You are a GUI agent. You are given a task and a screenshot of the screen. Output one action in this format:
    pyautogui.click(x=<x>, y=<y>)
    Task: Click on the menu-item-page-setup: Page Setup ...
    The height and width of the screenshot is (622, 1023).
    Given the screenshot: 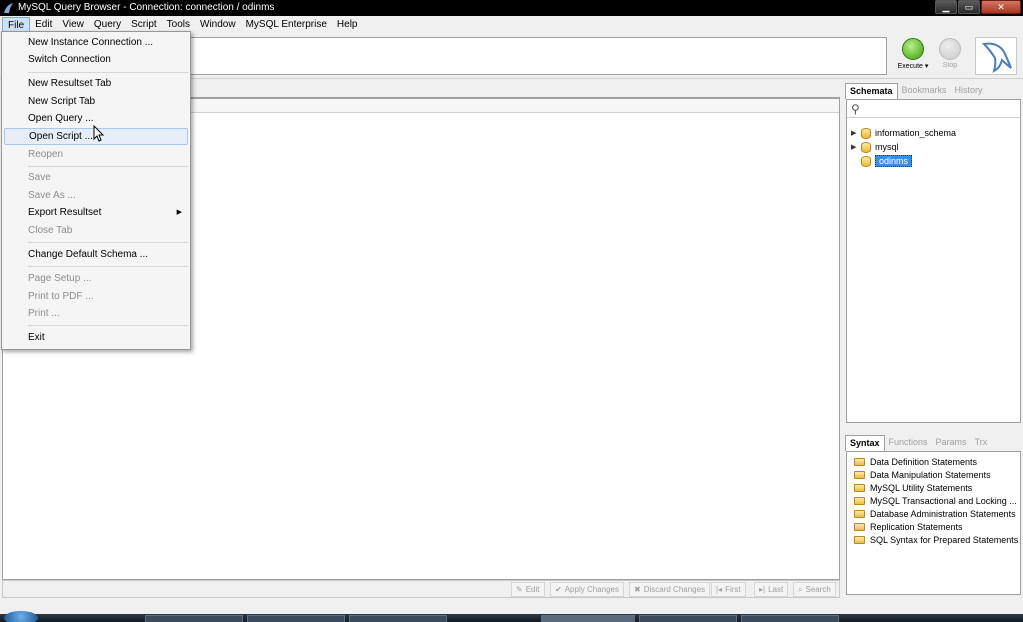 What is the action you would take?
    pyautogui.click(x=60, y=278)
    